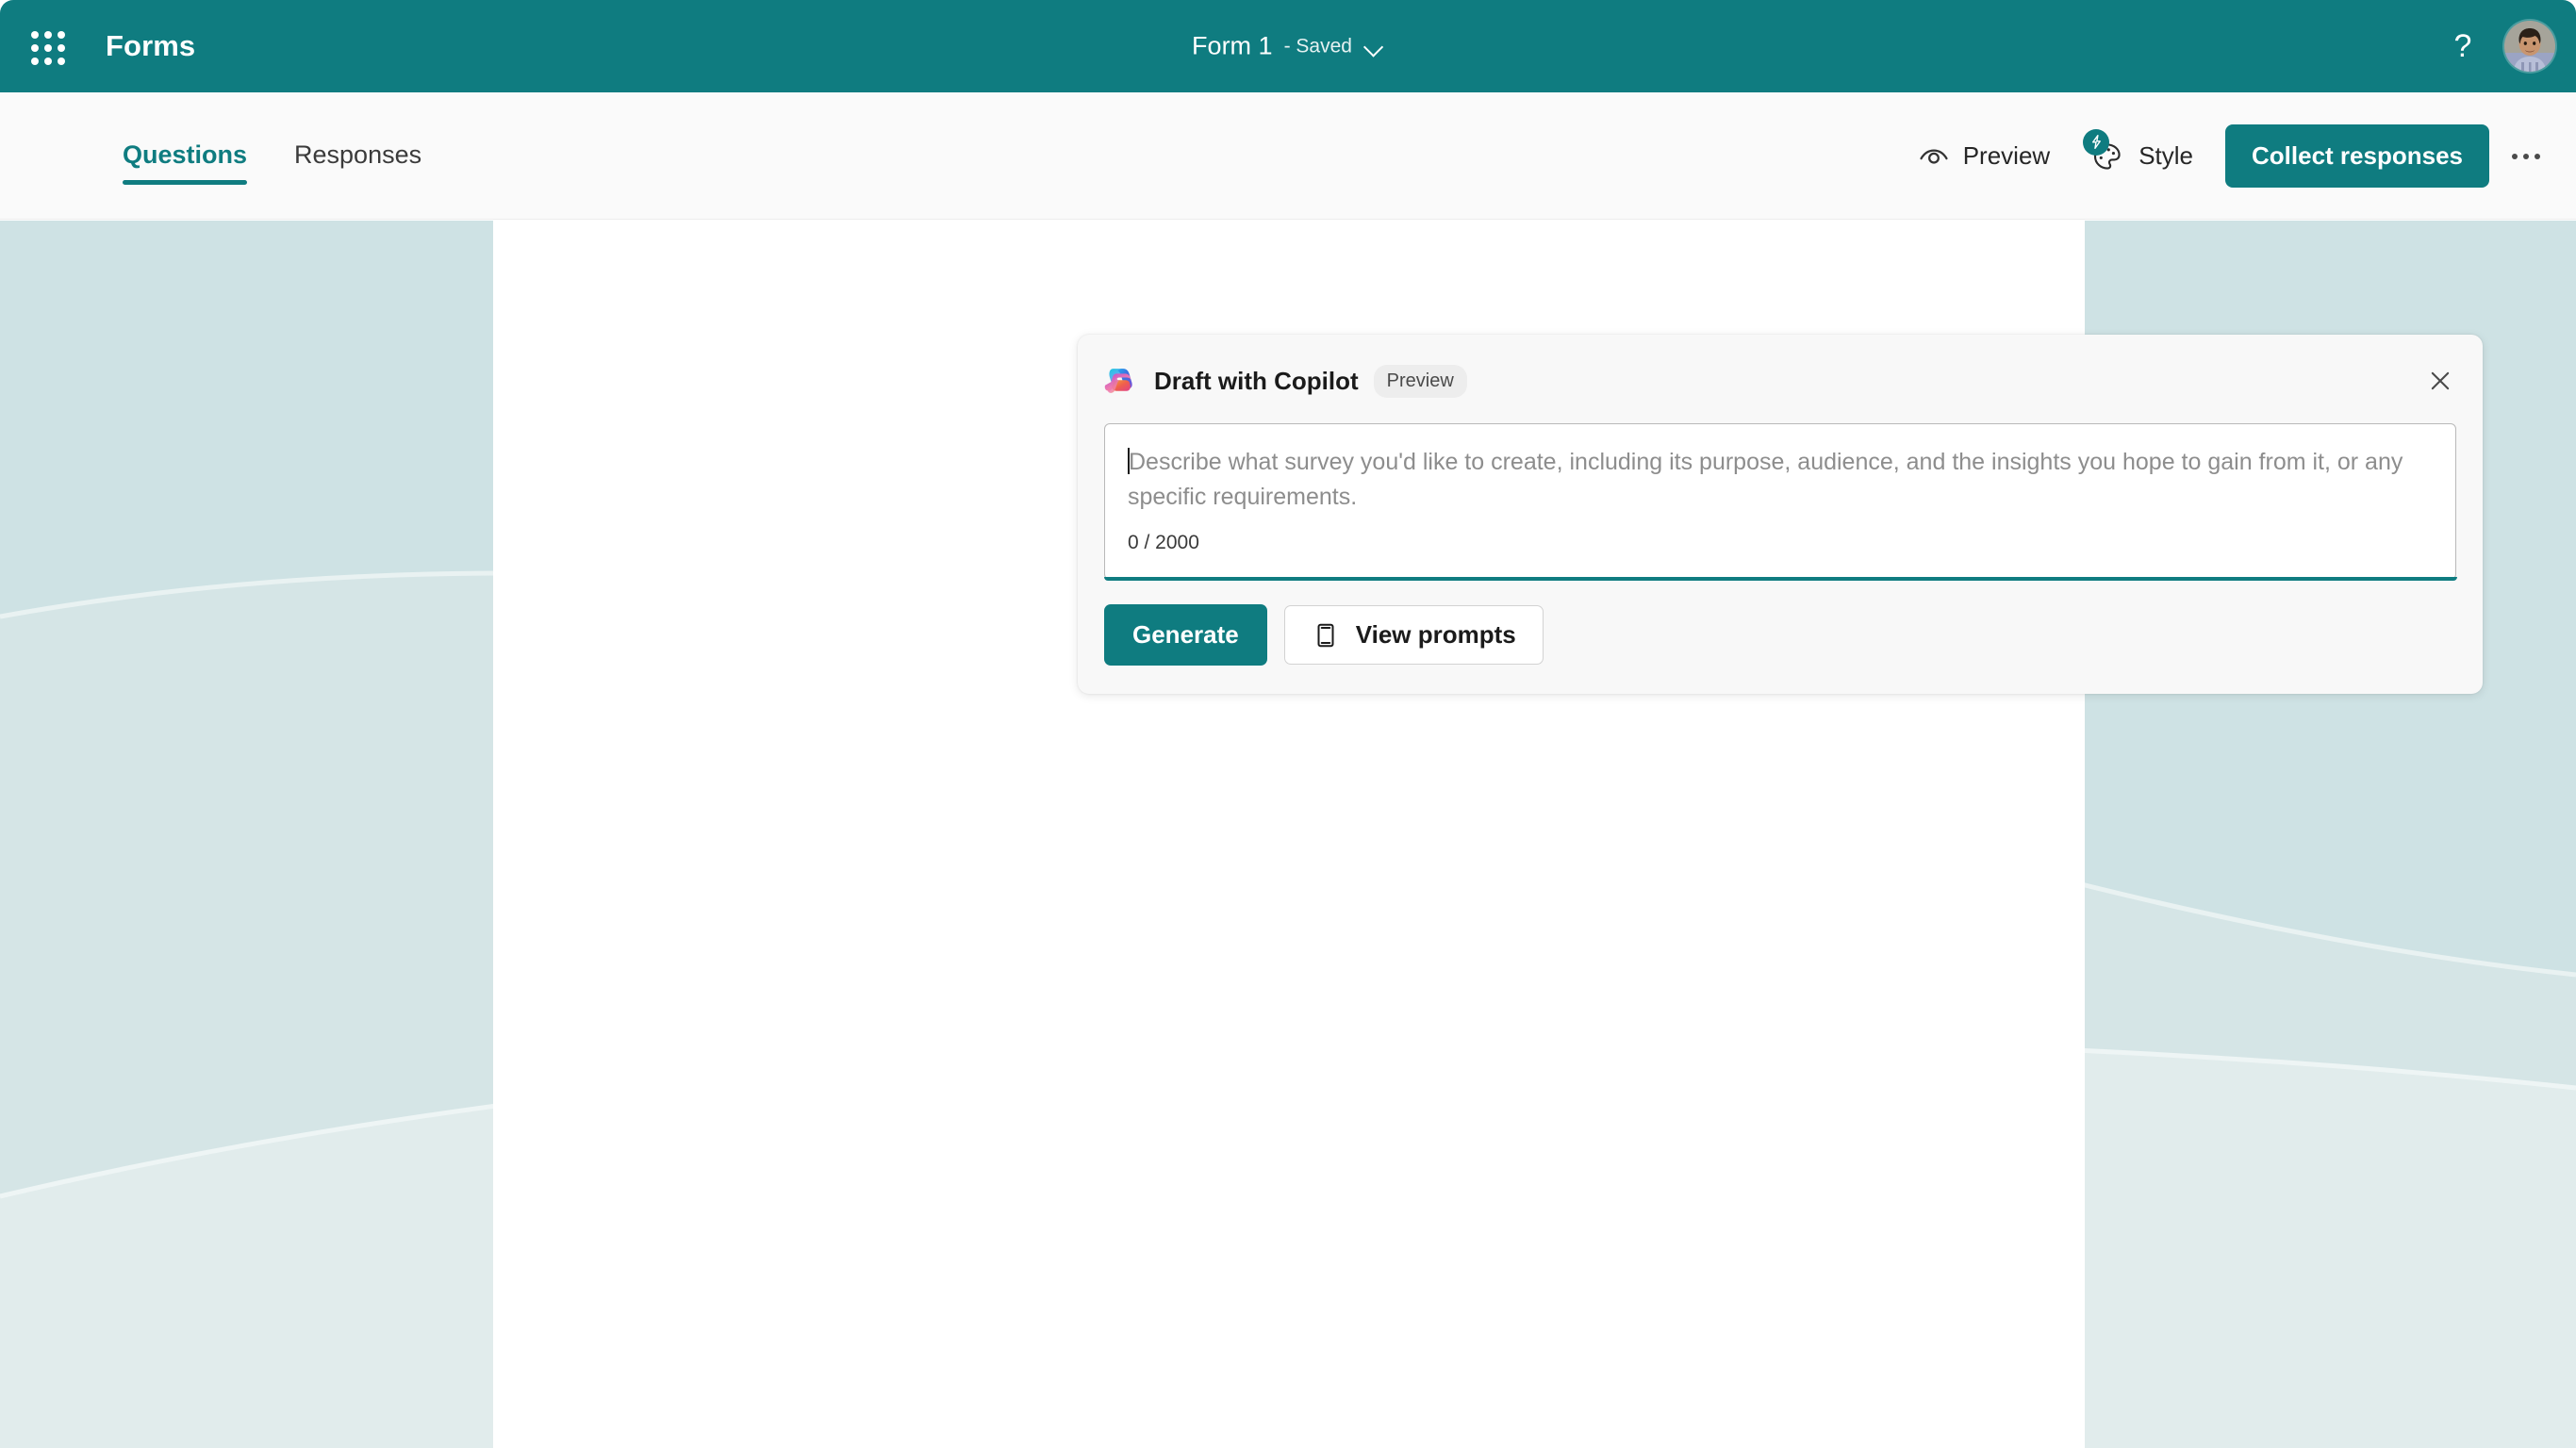 This screenshot has height=1448, width=2576. Describe the element at coordinates (1780, 635) in the screenshot. I see `copilot-card-actions: Generate View prompts` at that location.